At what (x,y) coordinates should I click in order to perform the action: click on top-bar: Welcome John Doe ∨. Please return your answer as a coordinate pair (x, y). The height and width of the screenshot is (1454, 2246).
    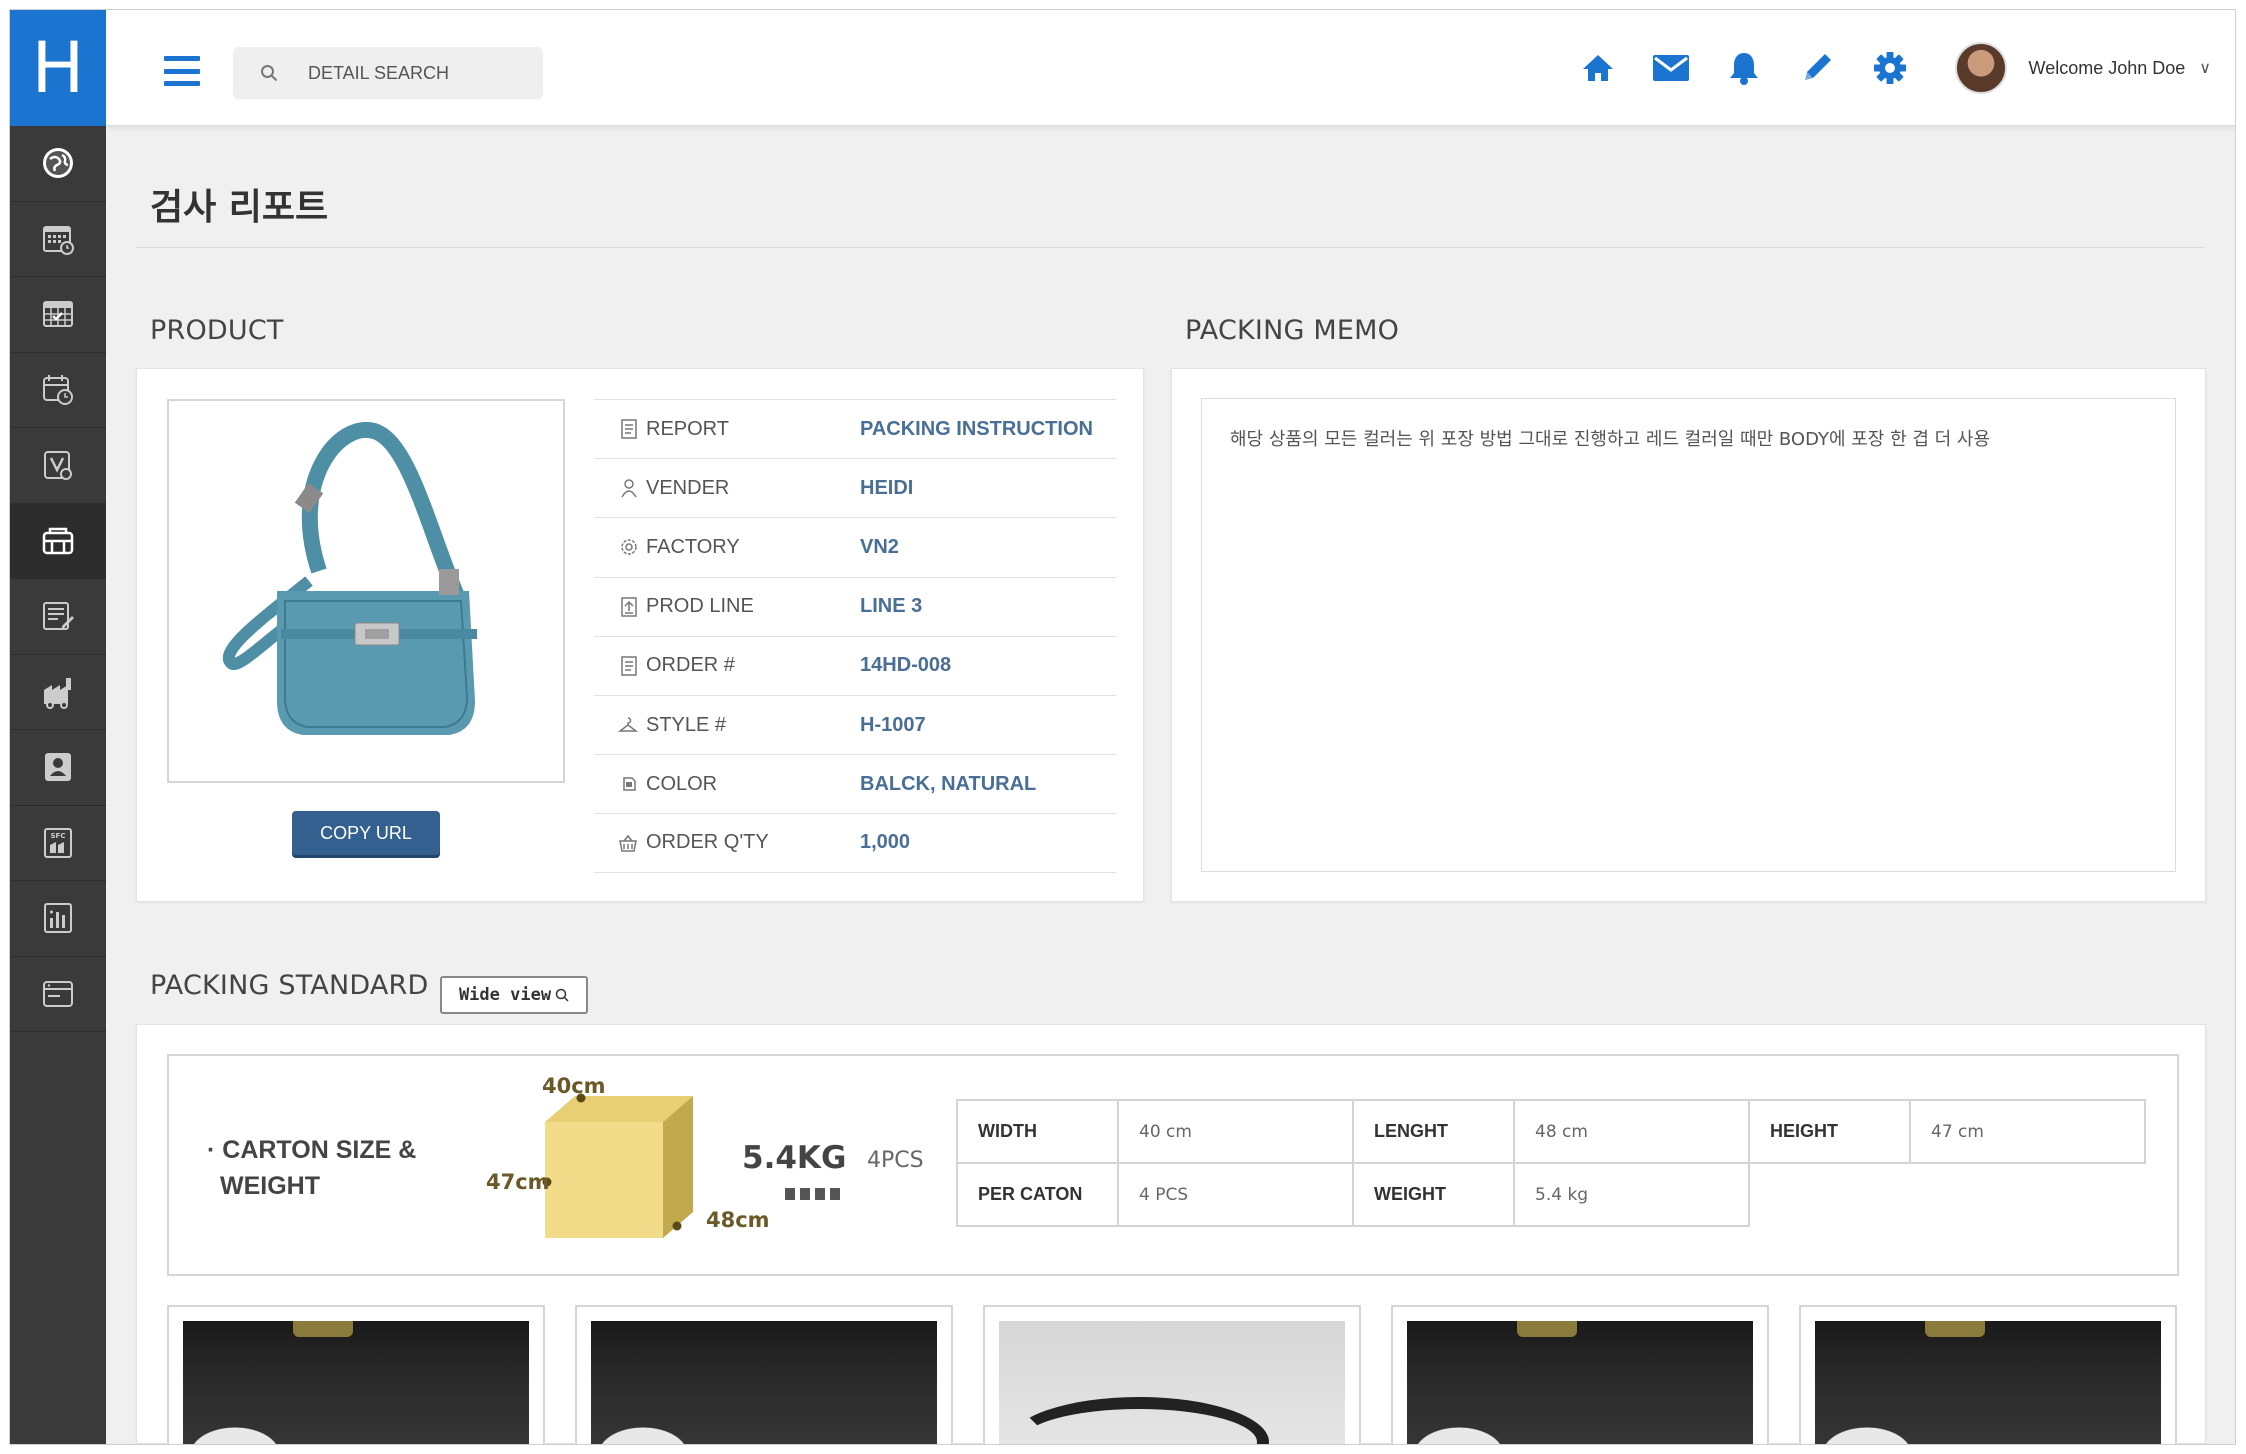
    Looking at the image, I should click on (1170, 68).